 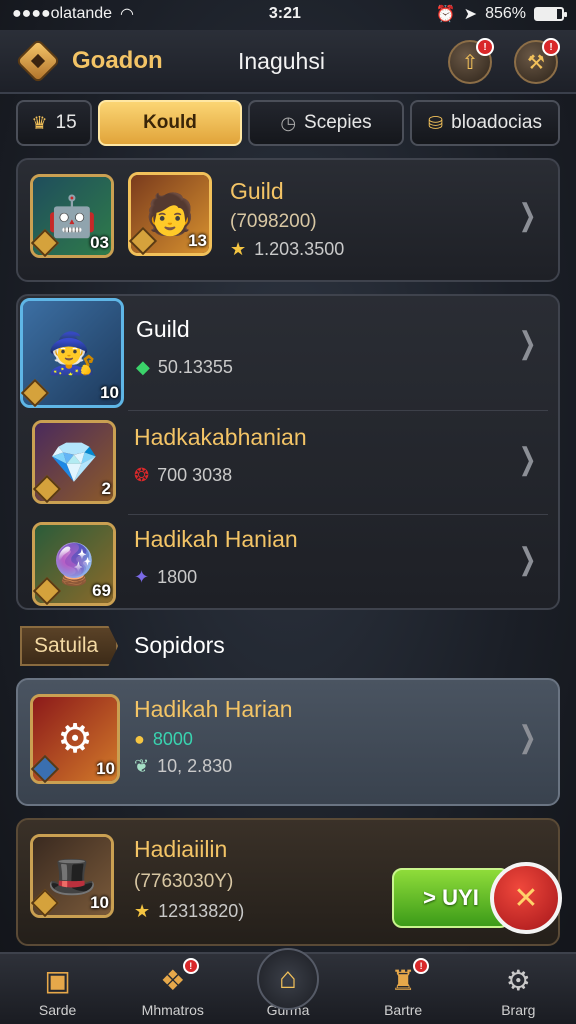 I want to click on coins-icon: ⛁, so click(x=436, y=122).